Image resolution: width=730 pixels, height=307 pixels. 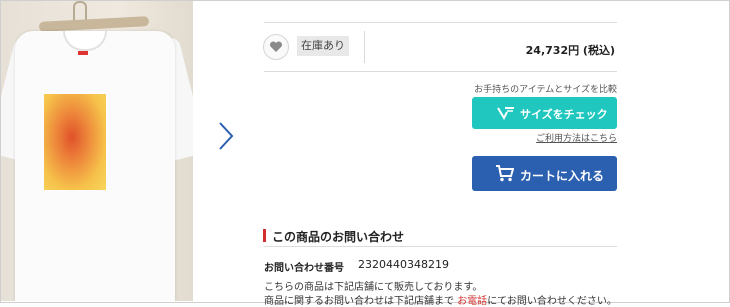 What do you see at coordinates (323, 46) in the screenshot?
I see `stock-badge: 在庫あり` at bounding box center [323, 46].